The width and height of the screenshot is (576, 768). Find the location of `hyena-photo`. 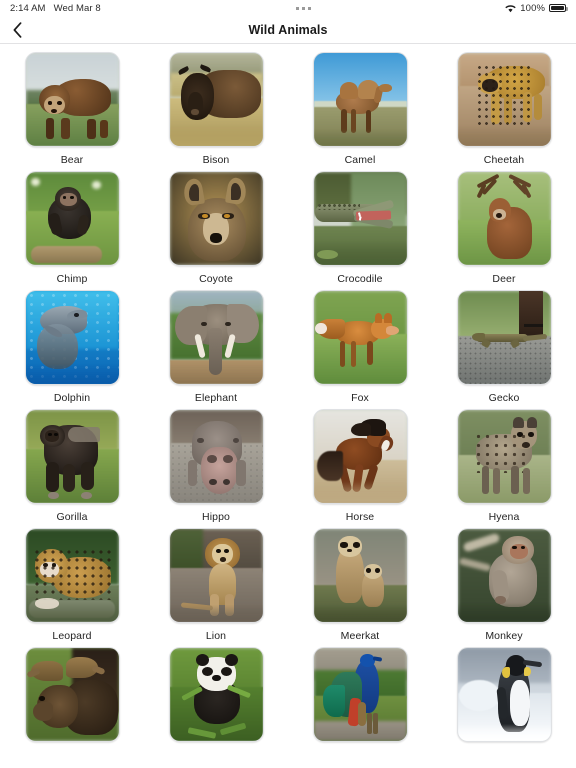

hyena-photo is located at coordinates (504, 456).